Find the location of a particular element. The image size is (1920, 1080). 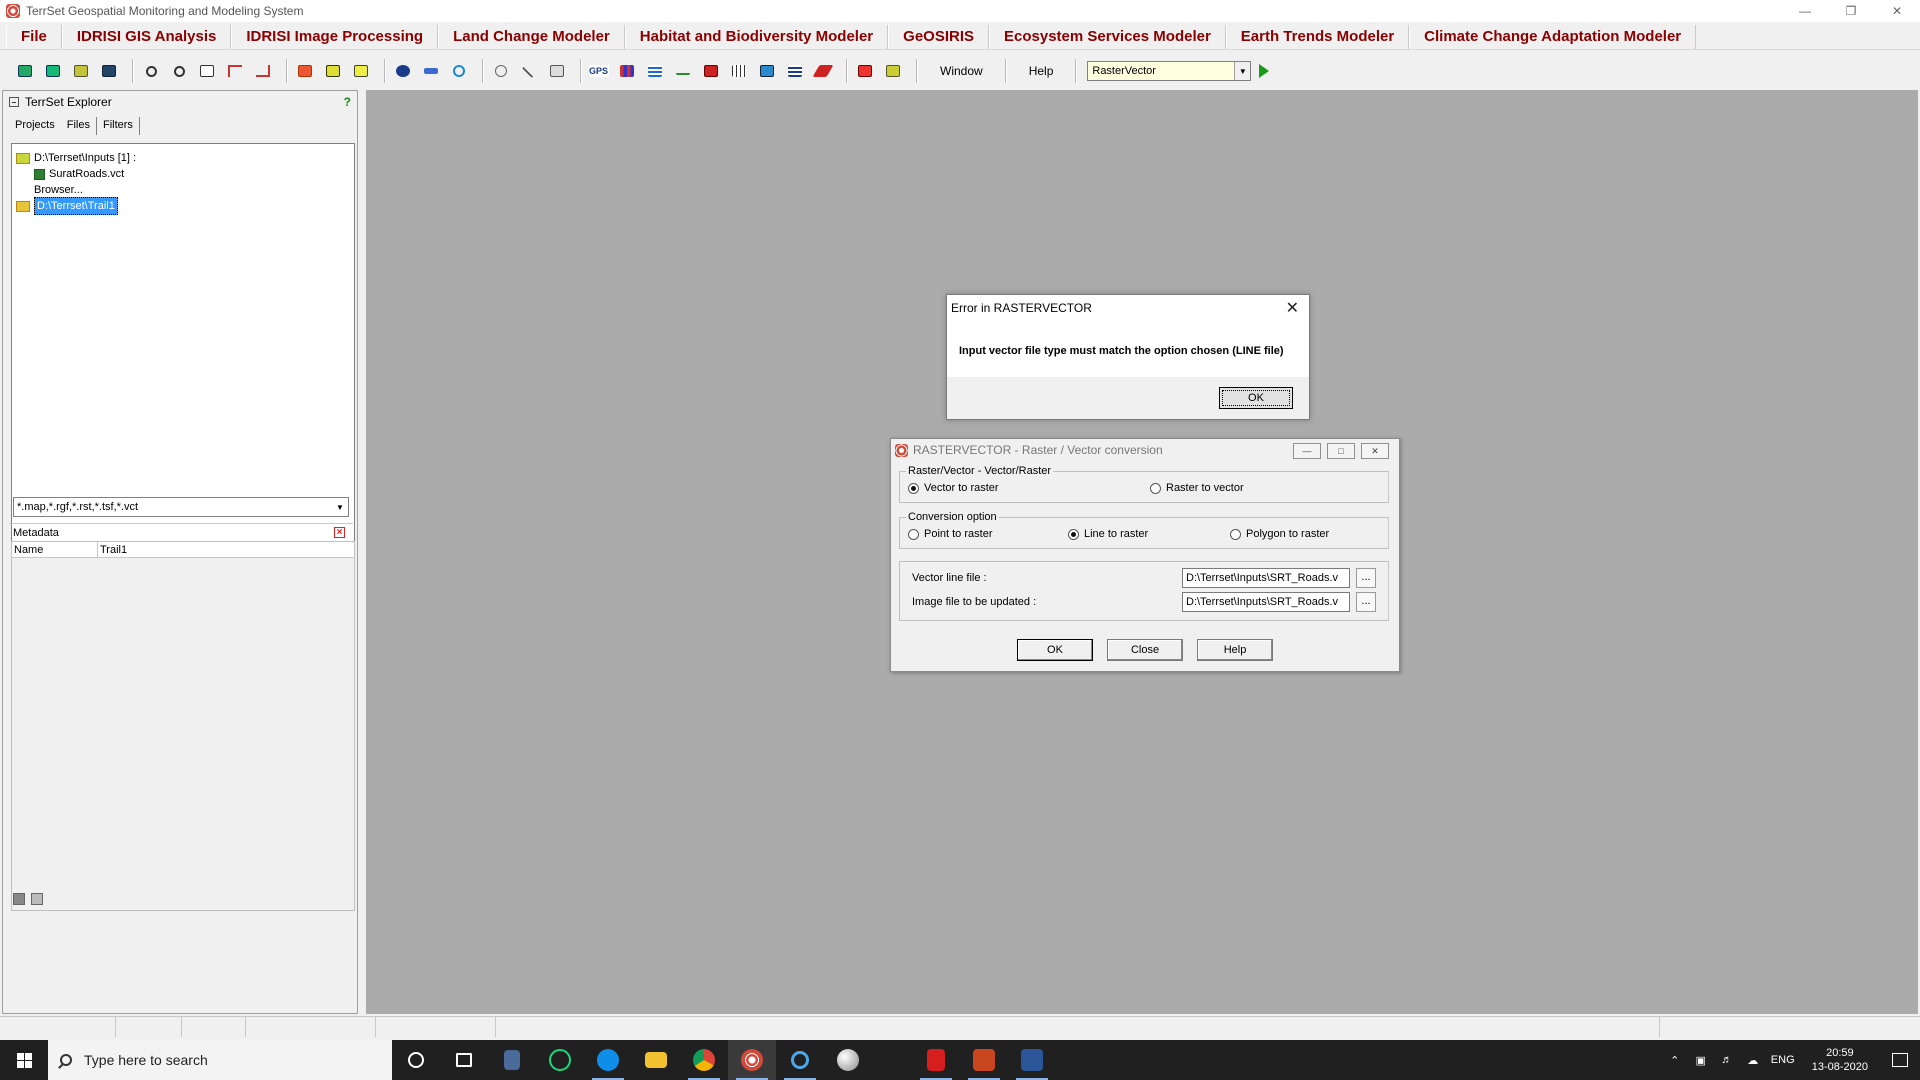

workflow-icon is located at coordinates (893, 71).